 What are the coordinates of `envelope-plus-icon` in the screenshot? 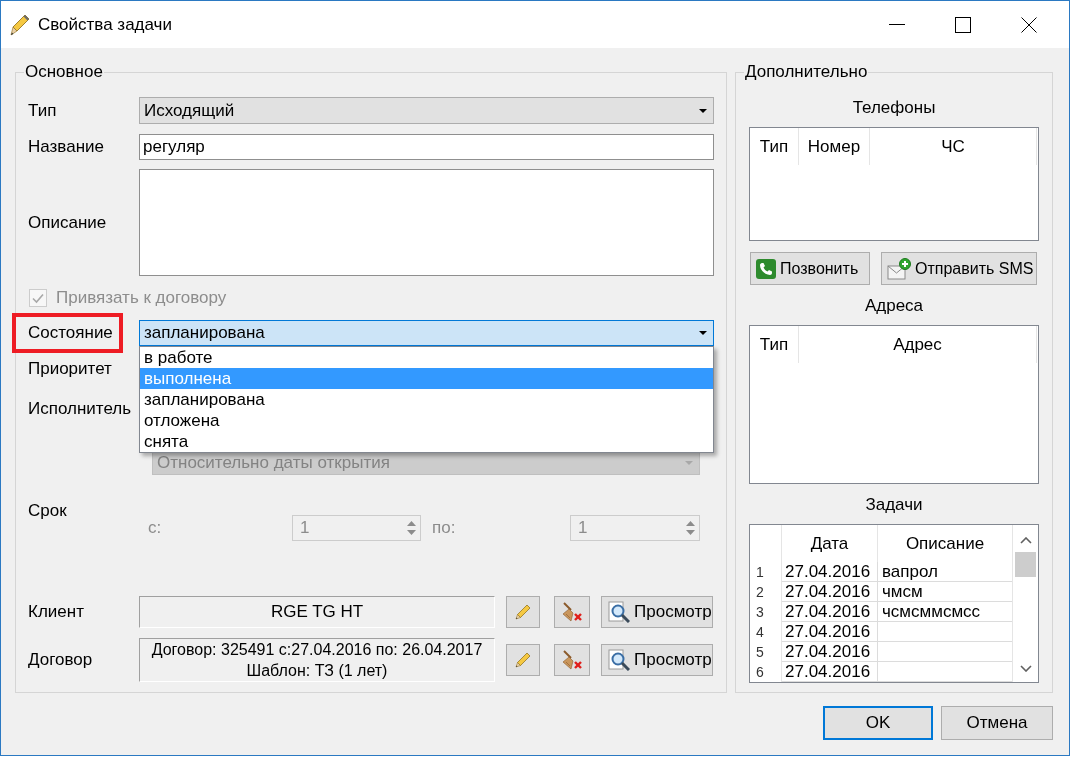 It's located at (899, 268).